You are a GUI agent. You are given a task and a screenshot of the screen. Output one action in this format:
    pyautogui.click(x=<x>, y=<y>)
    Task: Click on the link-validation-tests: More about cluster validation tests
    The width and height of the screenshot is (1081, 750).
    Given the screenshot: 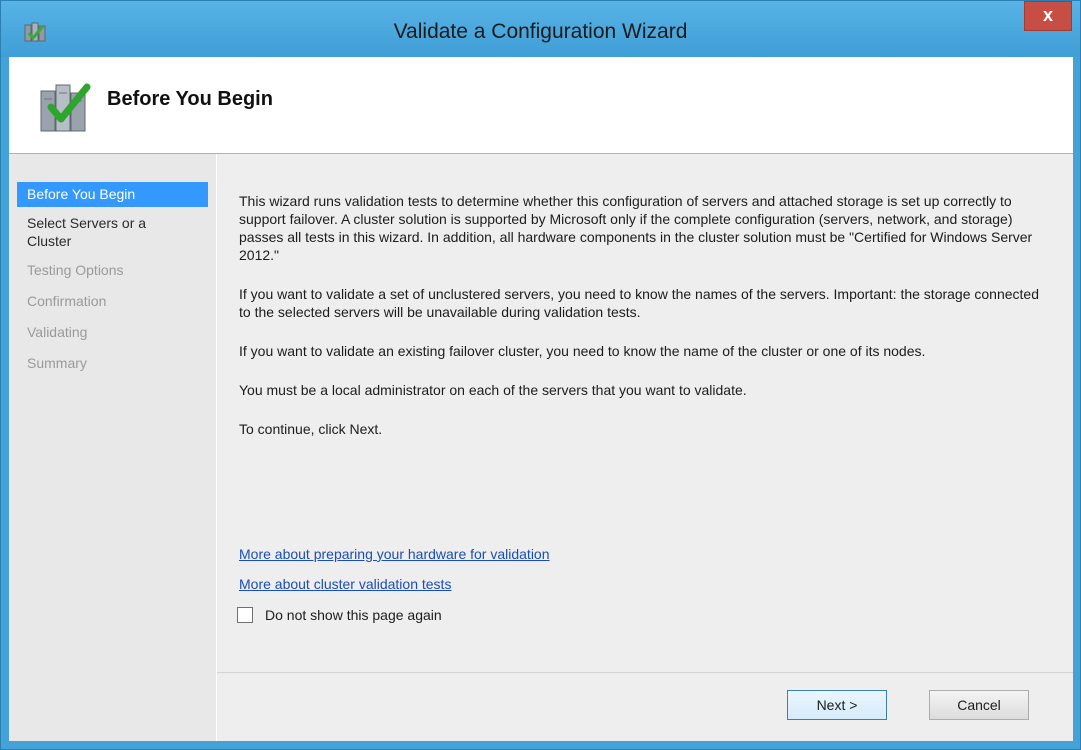 What is the action you would take?
    pyautogui.click(x=345, y=584)
    